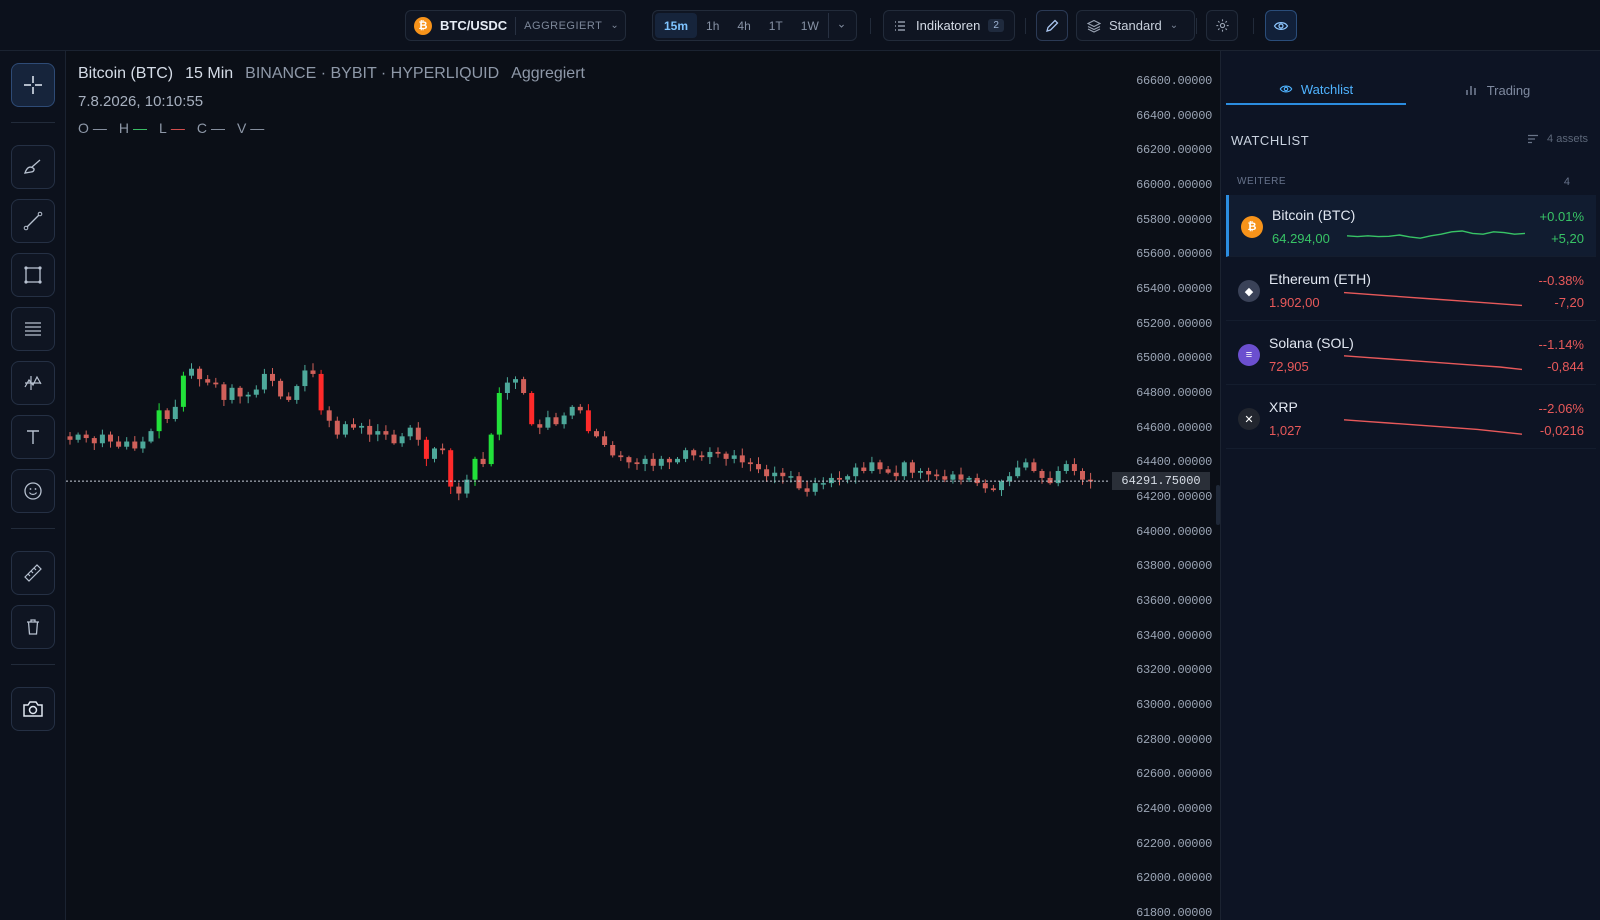 This screenshot has width=1600, height=920. I want to click on brush-tool, so click(33, 167).